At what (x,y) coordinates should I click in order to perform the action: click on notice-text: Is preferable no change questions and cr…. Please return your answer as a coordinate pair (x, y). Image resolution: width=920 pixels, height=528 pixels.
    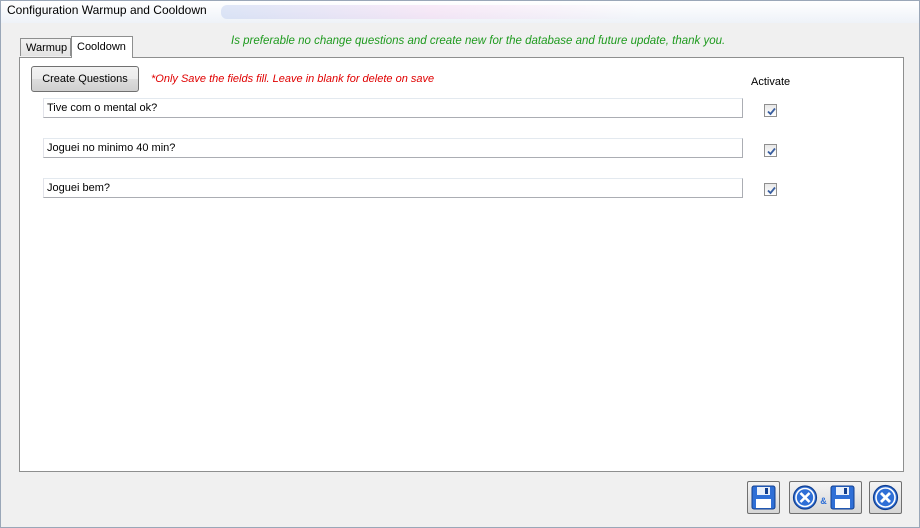
    Looking at the image, I should click on (478, 41).